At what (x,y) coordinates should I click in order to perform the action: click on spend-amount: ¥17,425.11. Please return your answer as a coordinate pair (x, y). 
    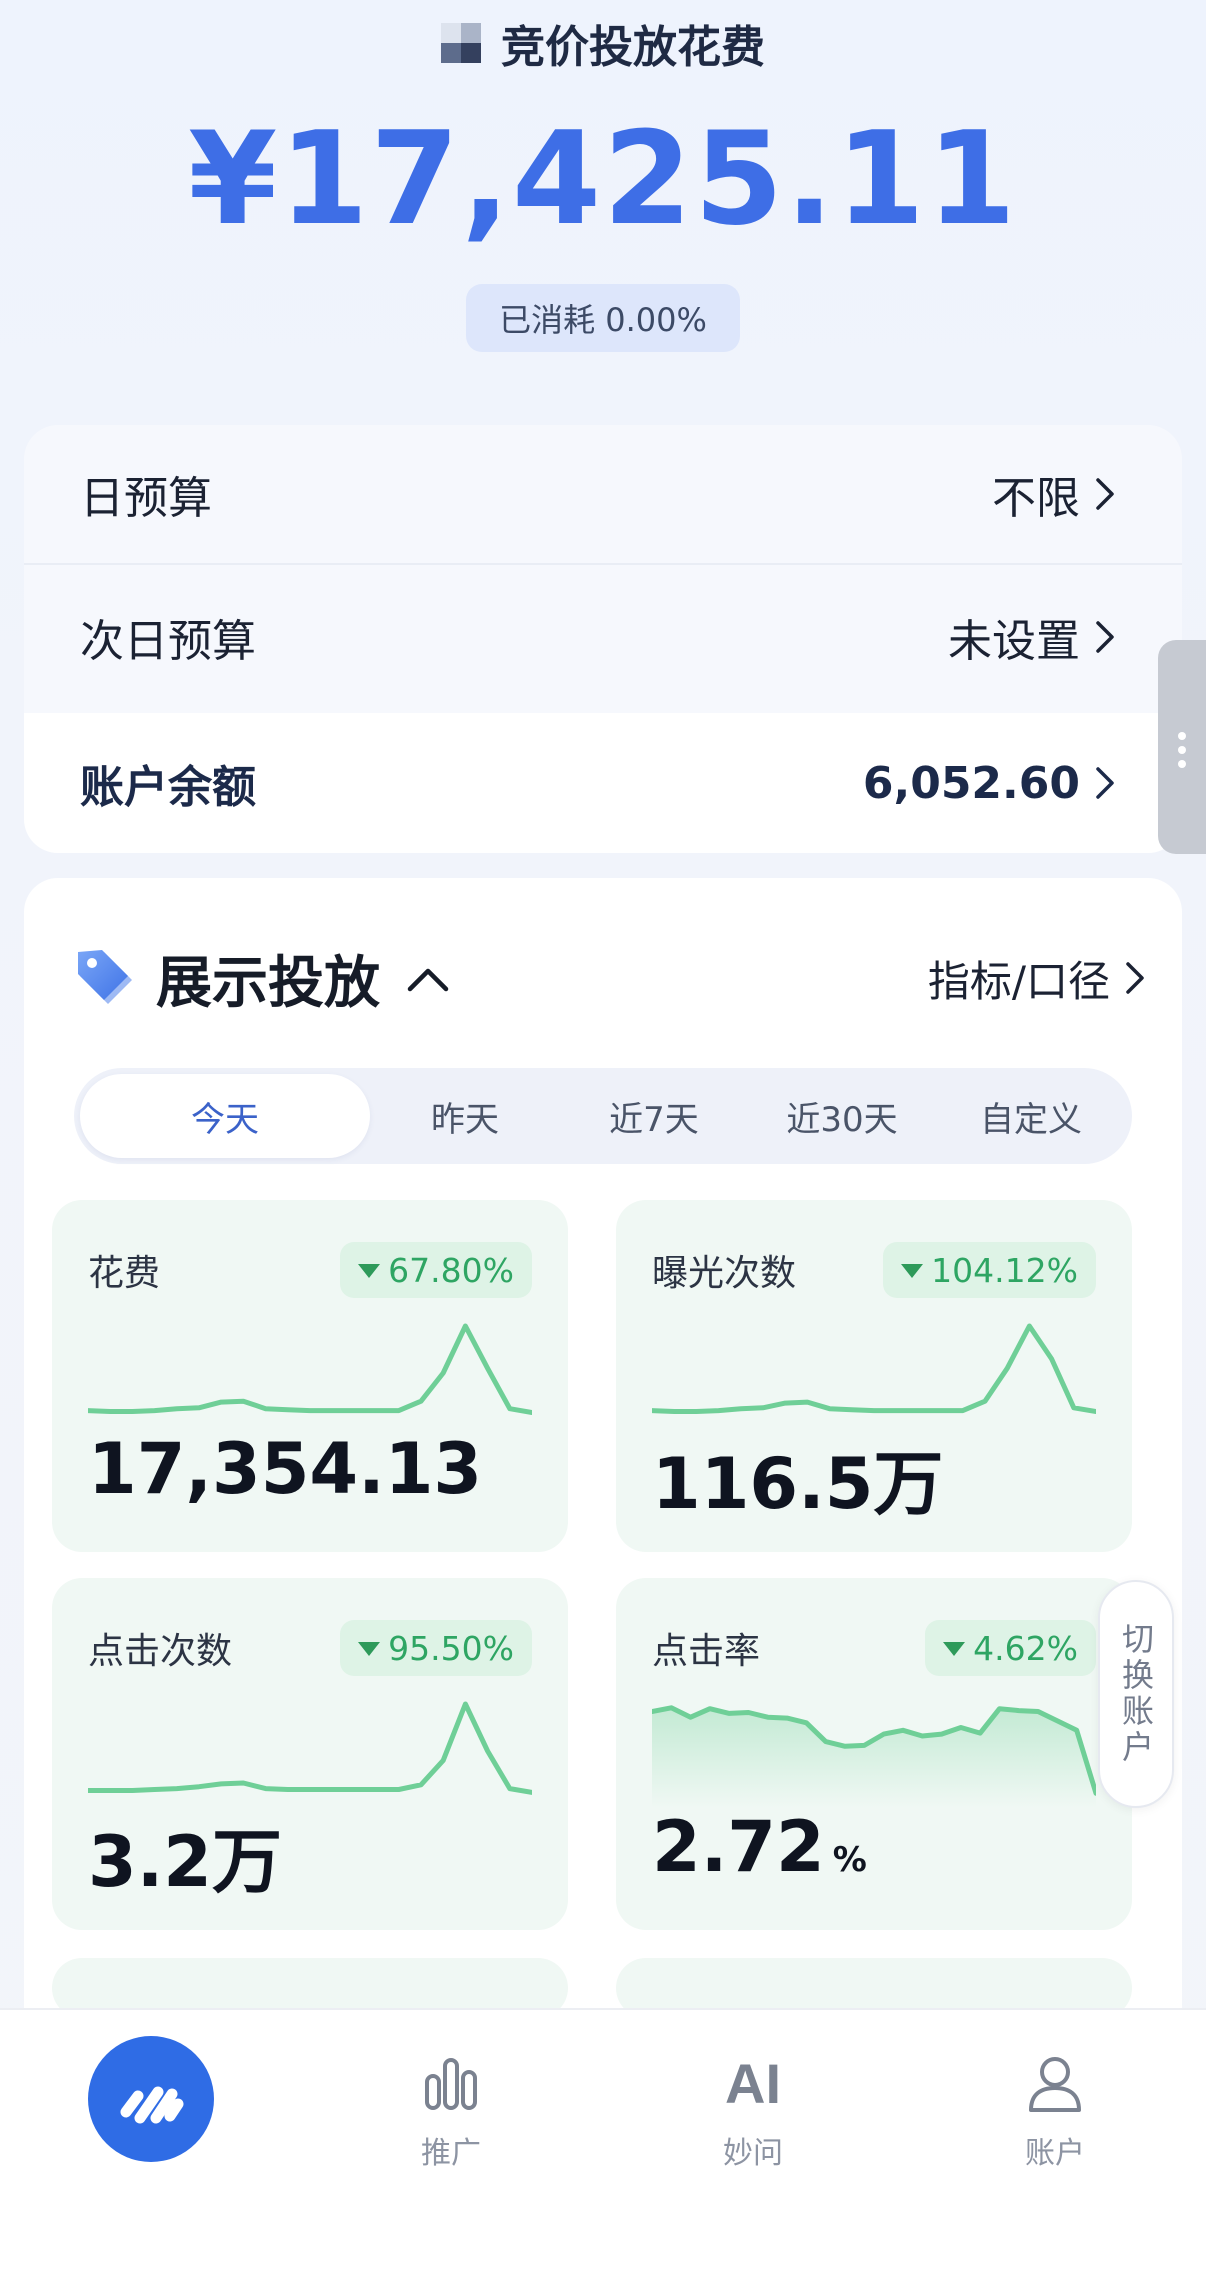
    Looking at the image, I should click on (603, 179).